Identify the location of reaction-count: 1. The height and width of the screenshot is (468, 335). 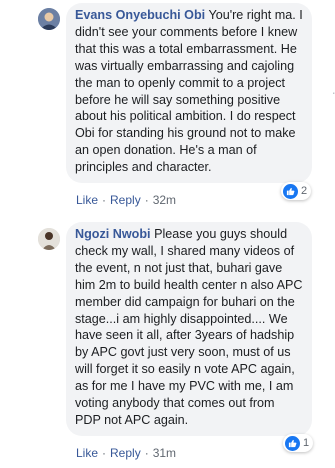
(306, 443).